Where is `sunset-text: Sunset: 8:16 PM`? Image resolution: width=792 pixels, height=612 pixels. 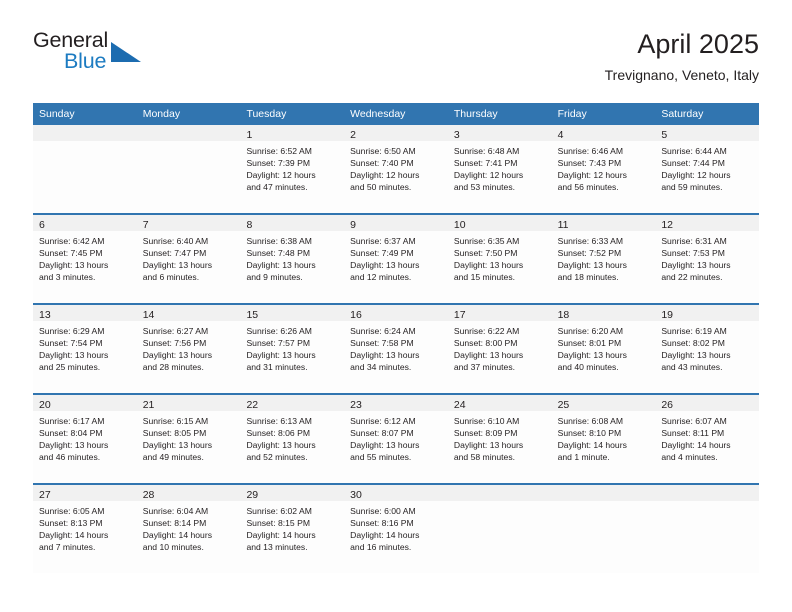 sunset-text: Sunset: 8:16 PM is located at coordinates (382, 523).